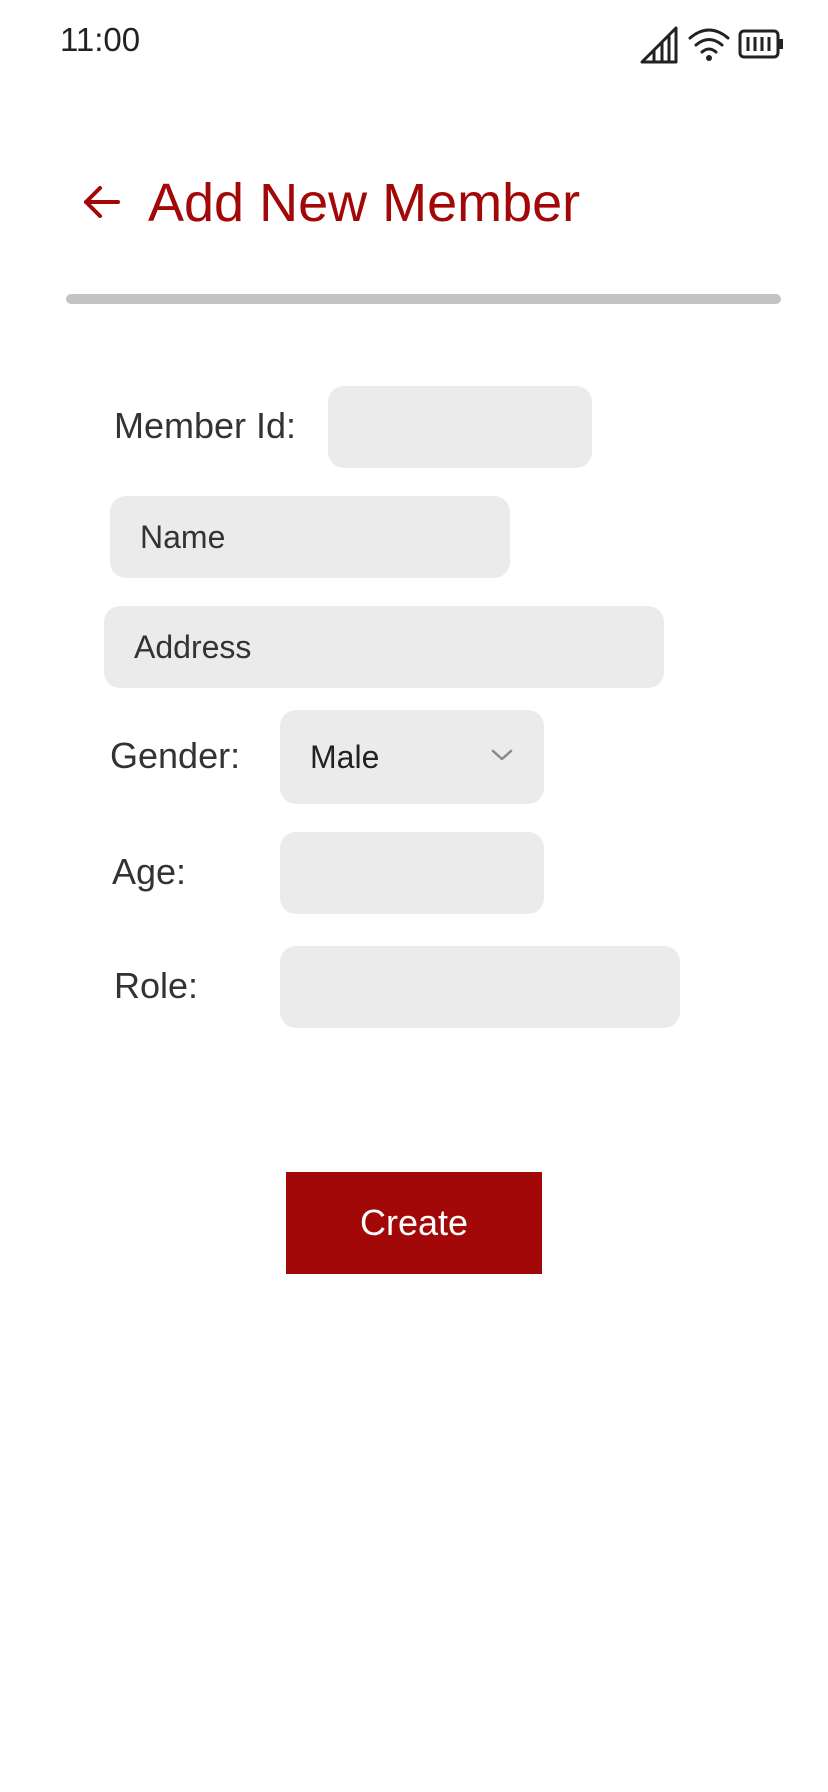  Describe the element at coordinates (149, 871) in the screenshot. I see `age-label: Age:` at that location.